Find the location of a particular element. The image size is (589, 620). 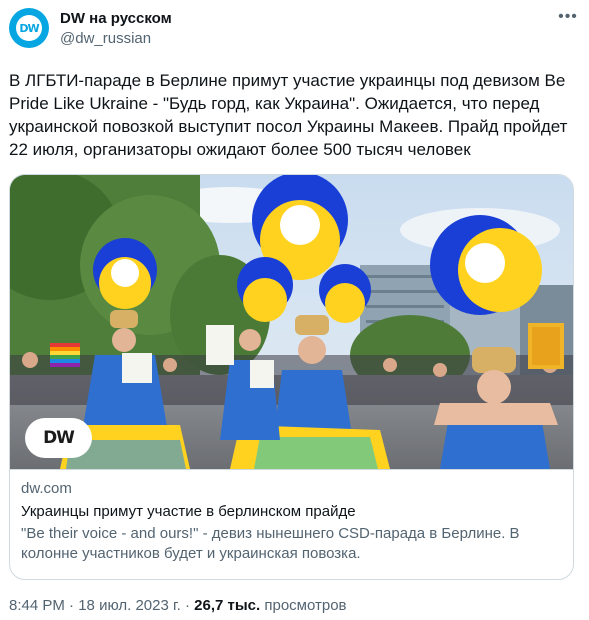

views-count: 26,7 тыс. is located at coordinates (227, 605).